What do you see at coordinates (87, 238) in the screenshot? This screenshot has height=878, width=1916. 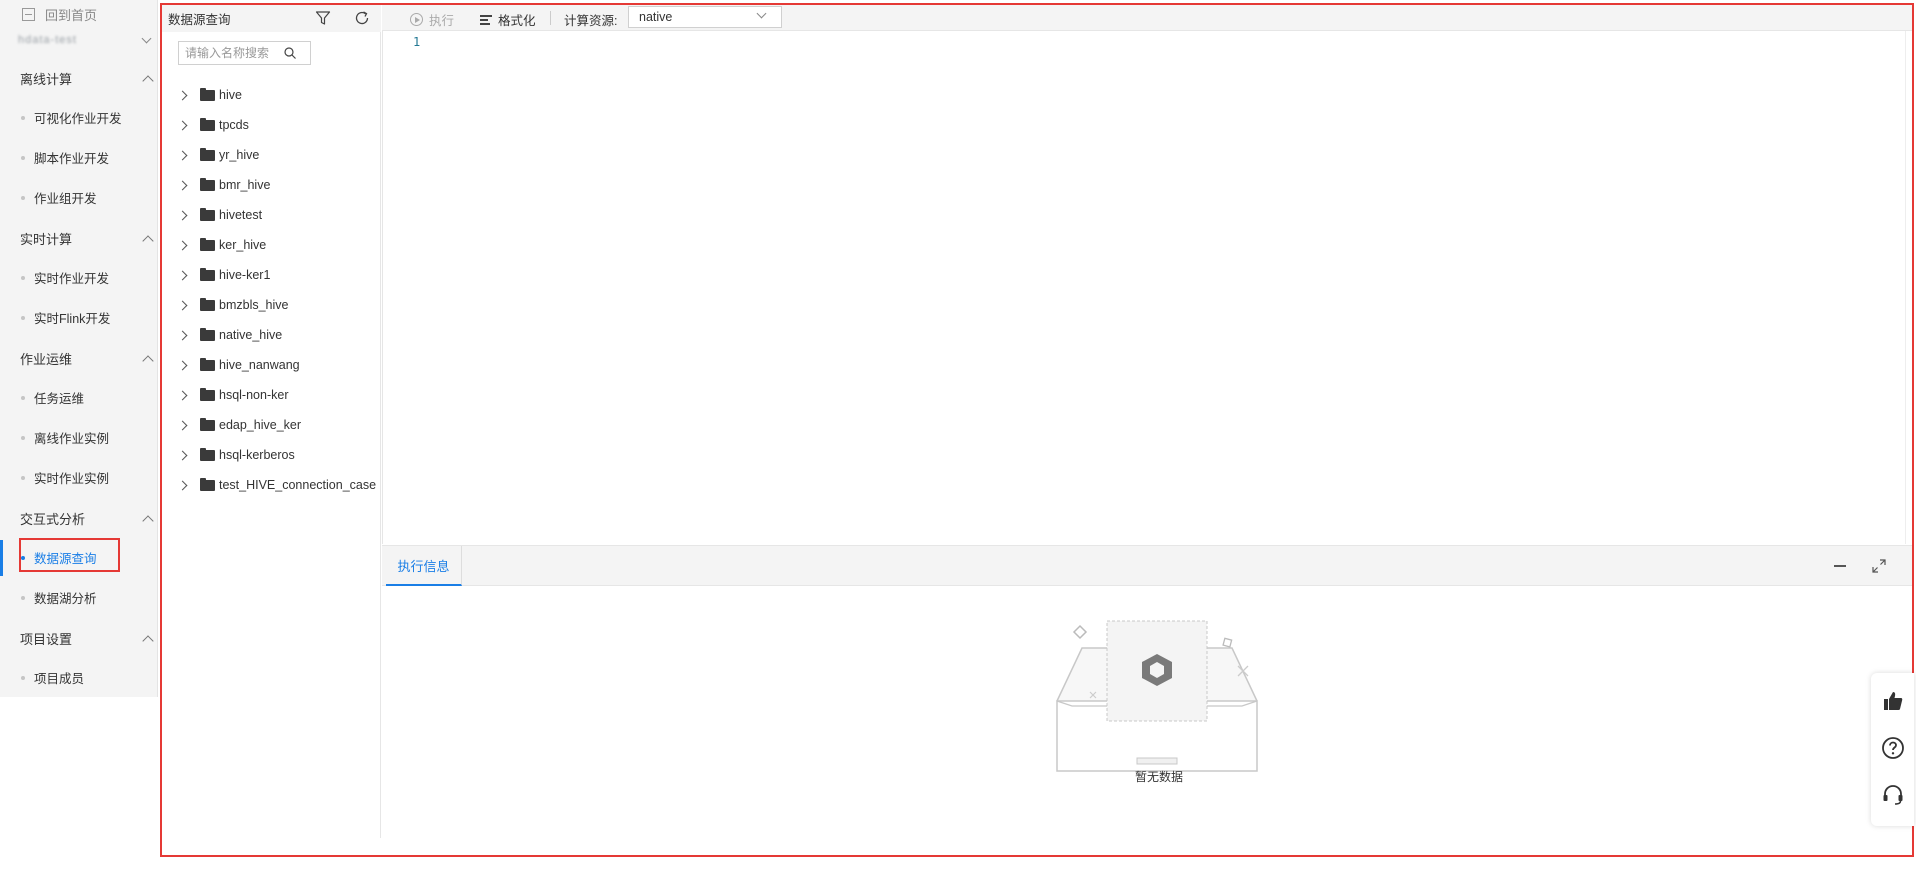 I see `nav-group-realtime: 实时计算` at bounding box center [87, 238].